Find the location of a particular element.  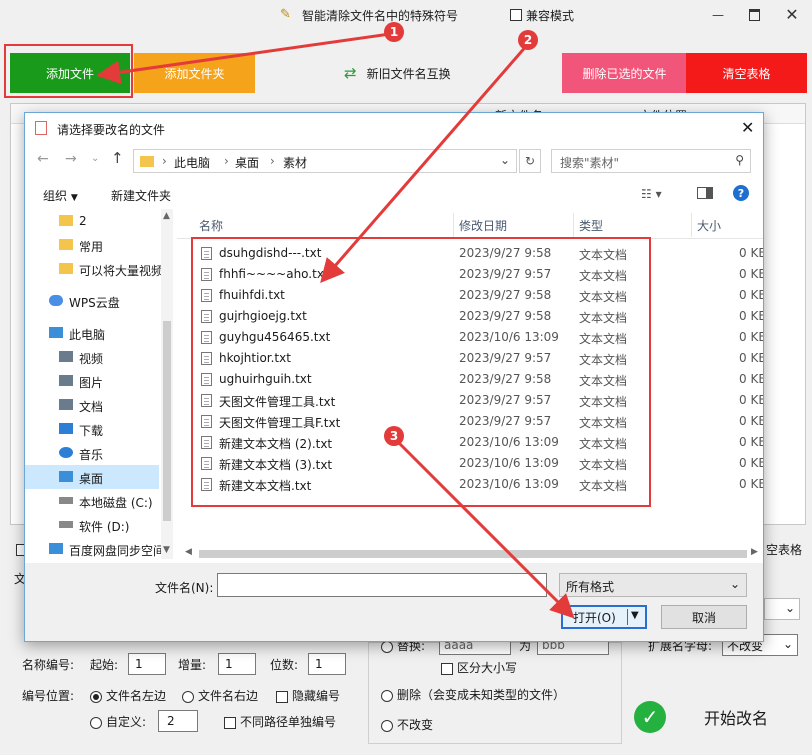

nav-item-label: 音乐 is located at coordinates (91, 455).